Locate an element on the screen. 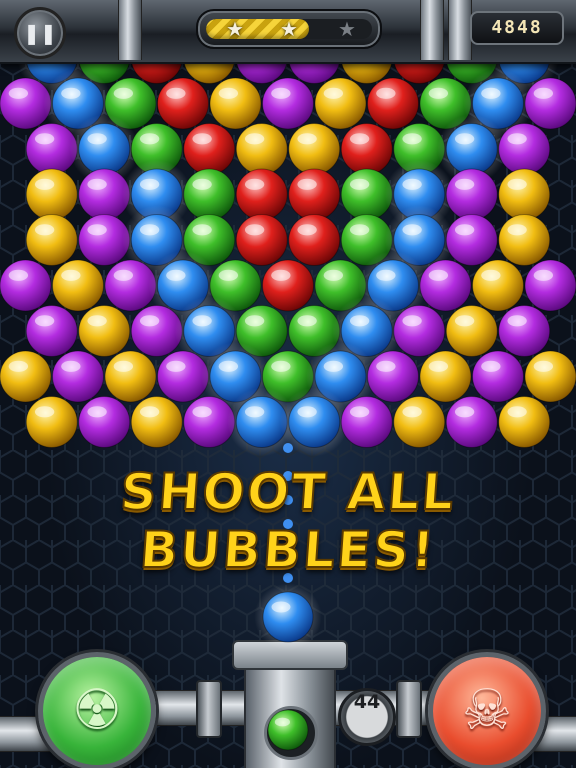 The image size is (576, 768). top-hud-bar: ❚❚ ★ ★ ★ 4848 is located at coordinates (288, 32).